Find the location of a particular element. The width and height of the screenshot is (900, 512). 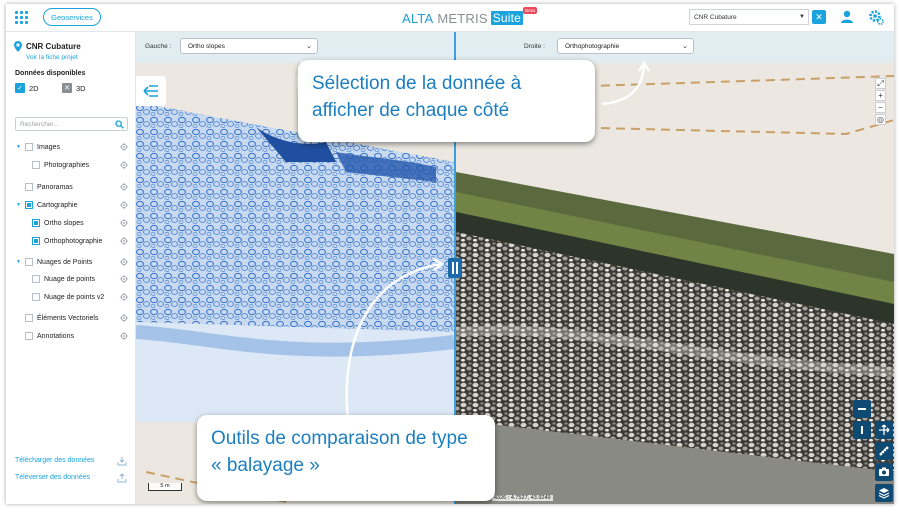

location-pin-icon is located at coordinates (18, 46).